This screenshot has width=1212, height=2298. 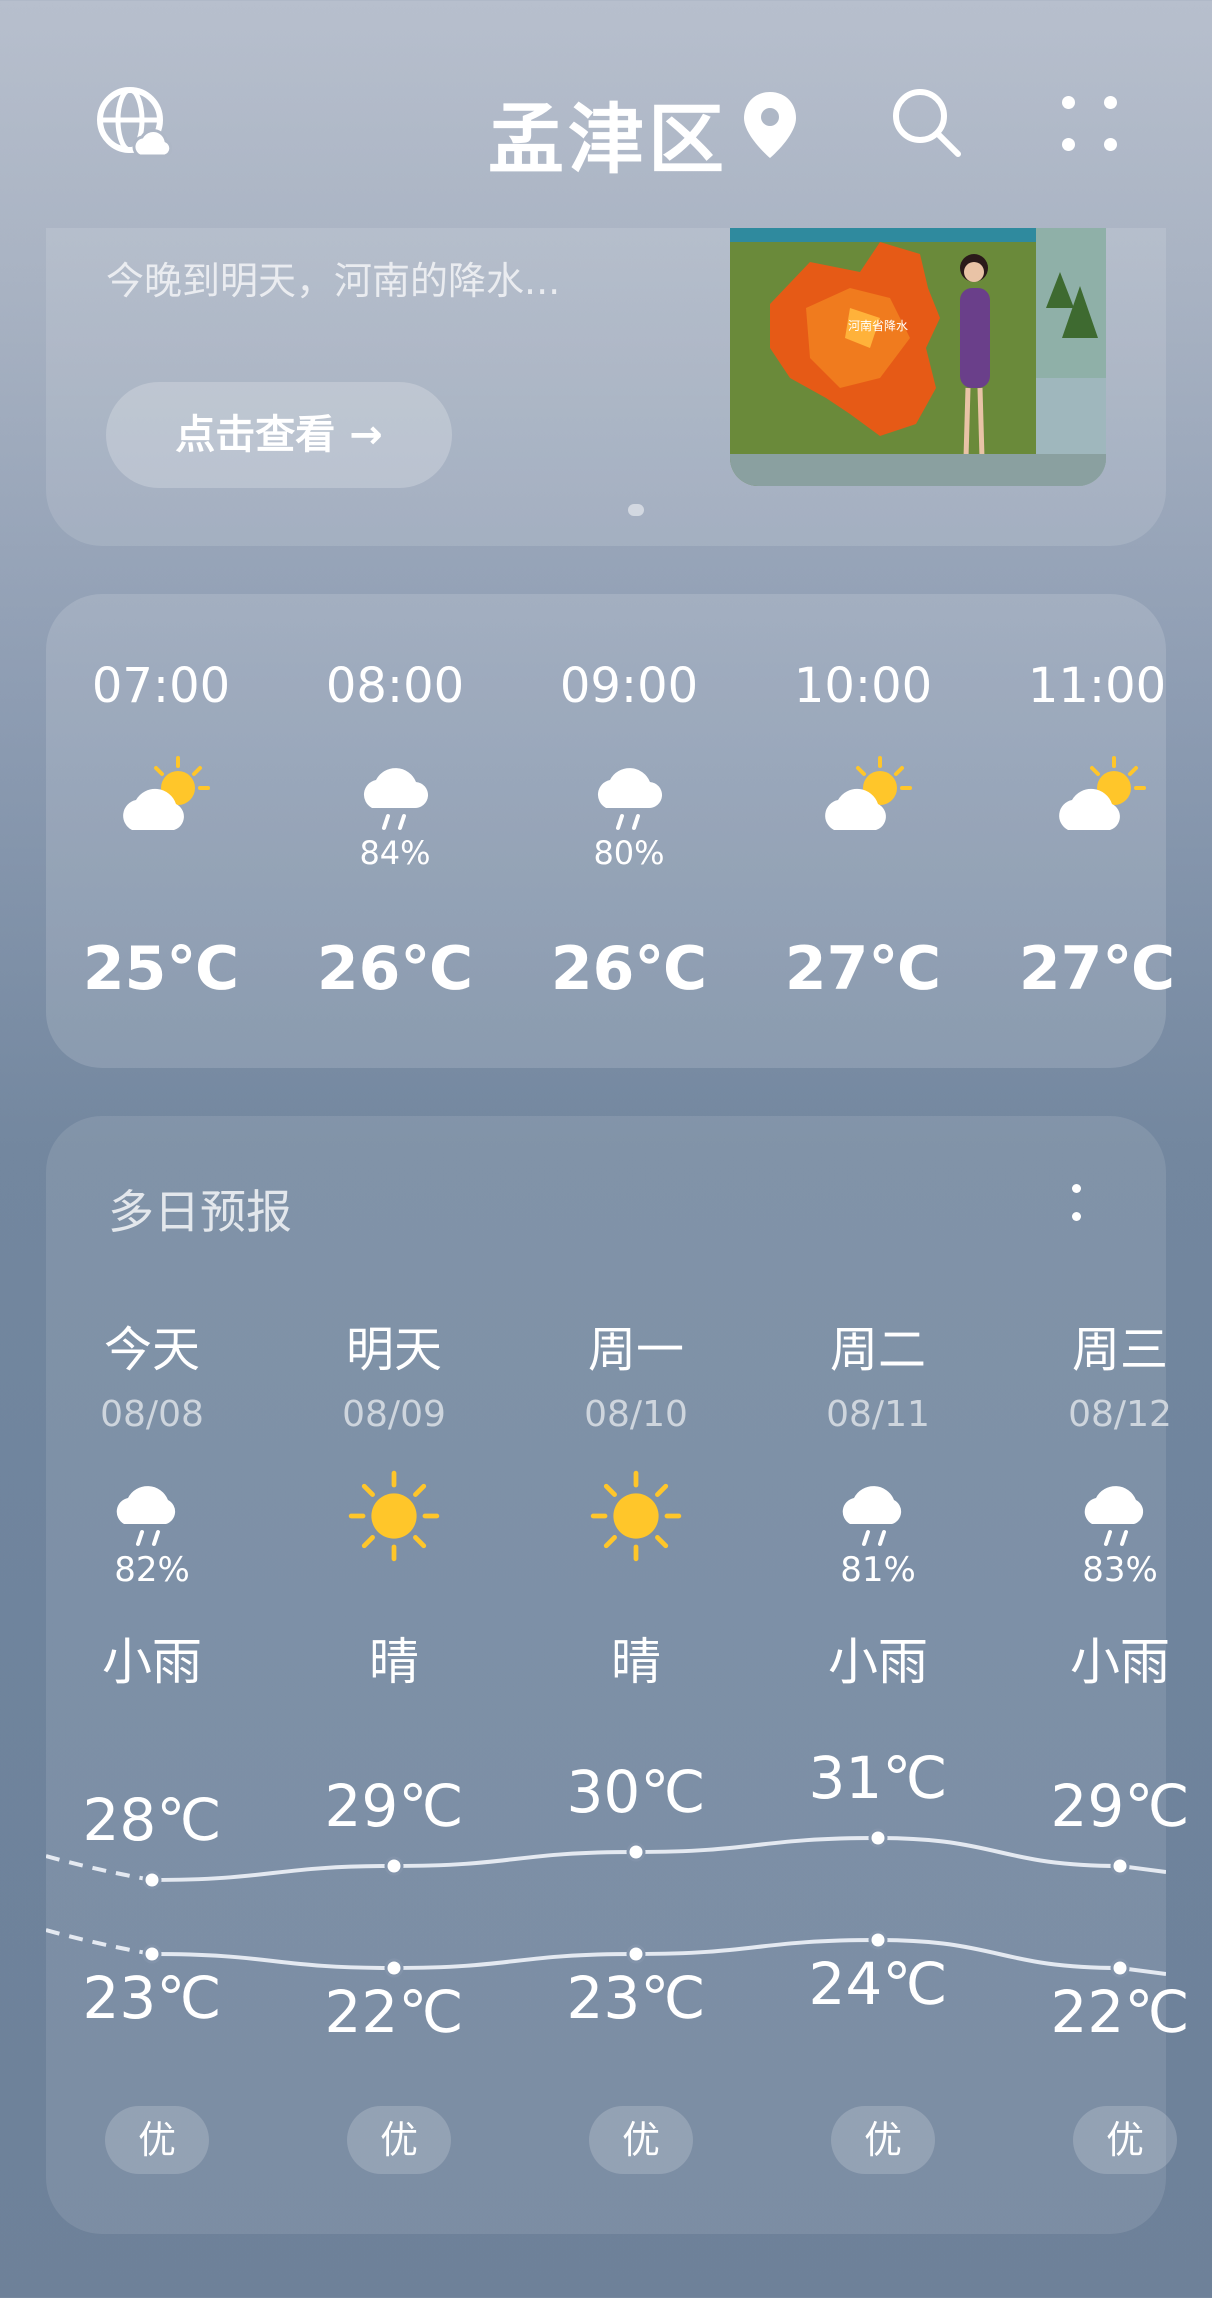 What do you see at coordinates (658, 1858) in the screenshot?
I see `high-temp-line` at bounding box center [658, 1858].